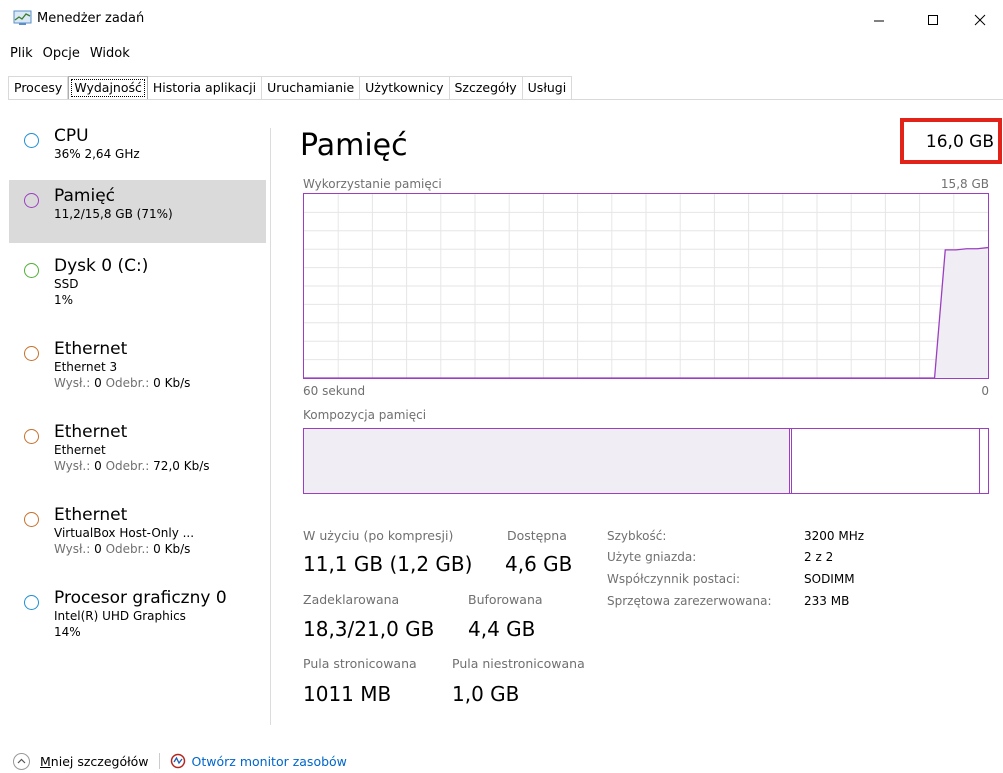  Describe the element at coordinates (834, 536) in the screenshot. I see `speed-value: 3200 MHz` at that location.